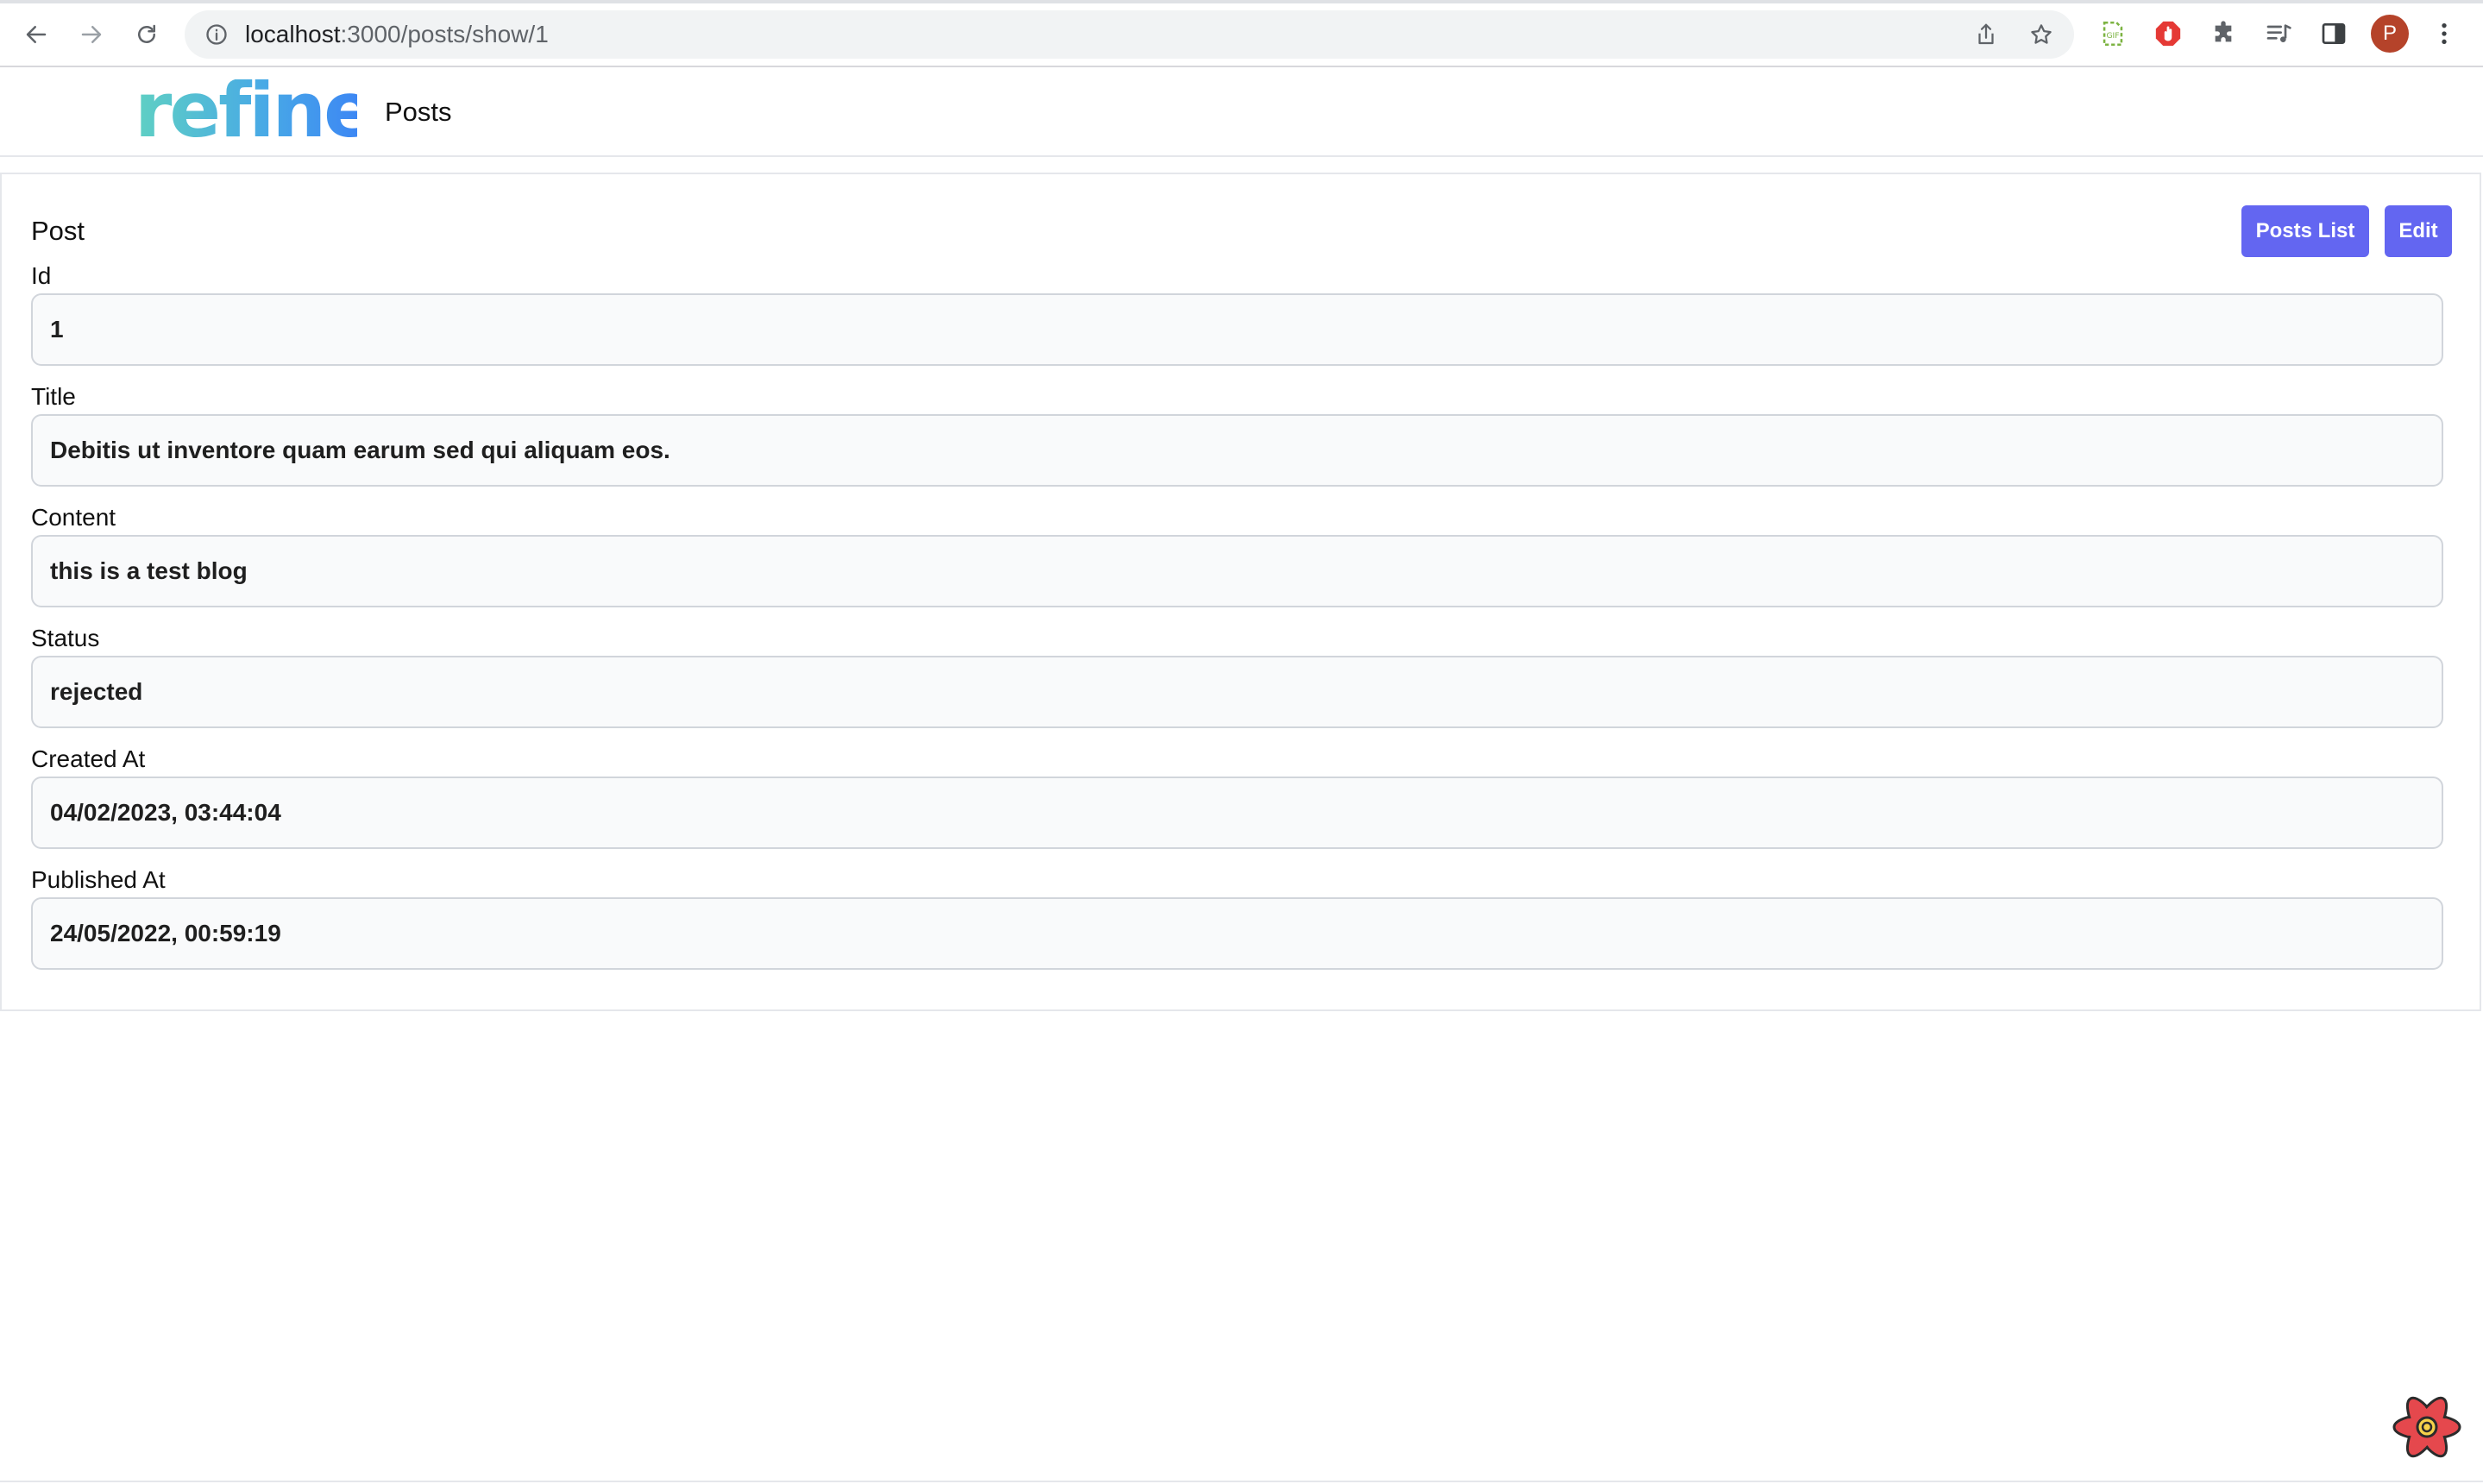 The width and height of the screenshot is (2483, 1484). I want to click on field-value-status: rejected, so click(1237, 692).